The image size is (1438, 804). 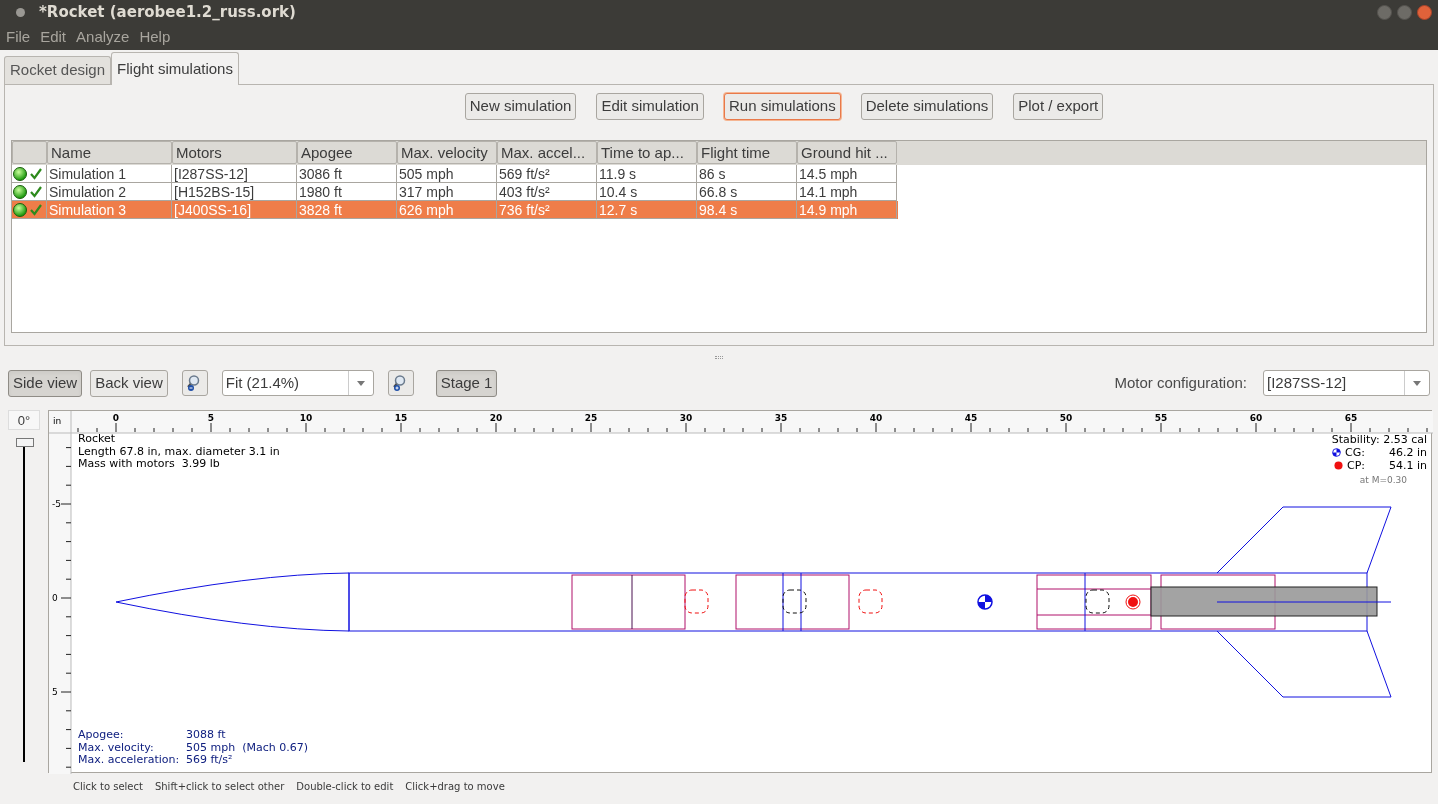 I want to click on ruler-label: in, so click(x=57, y=421).